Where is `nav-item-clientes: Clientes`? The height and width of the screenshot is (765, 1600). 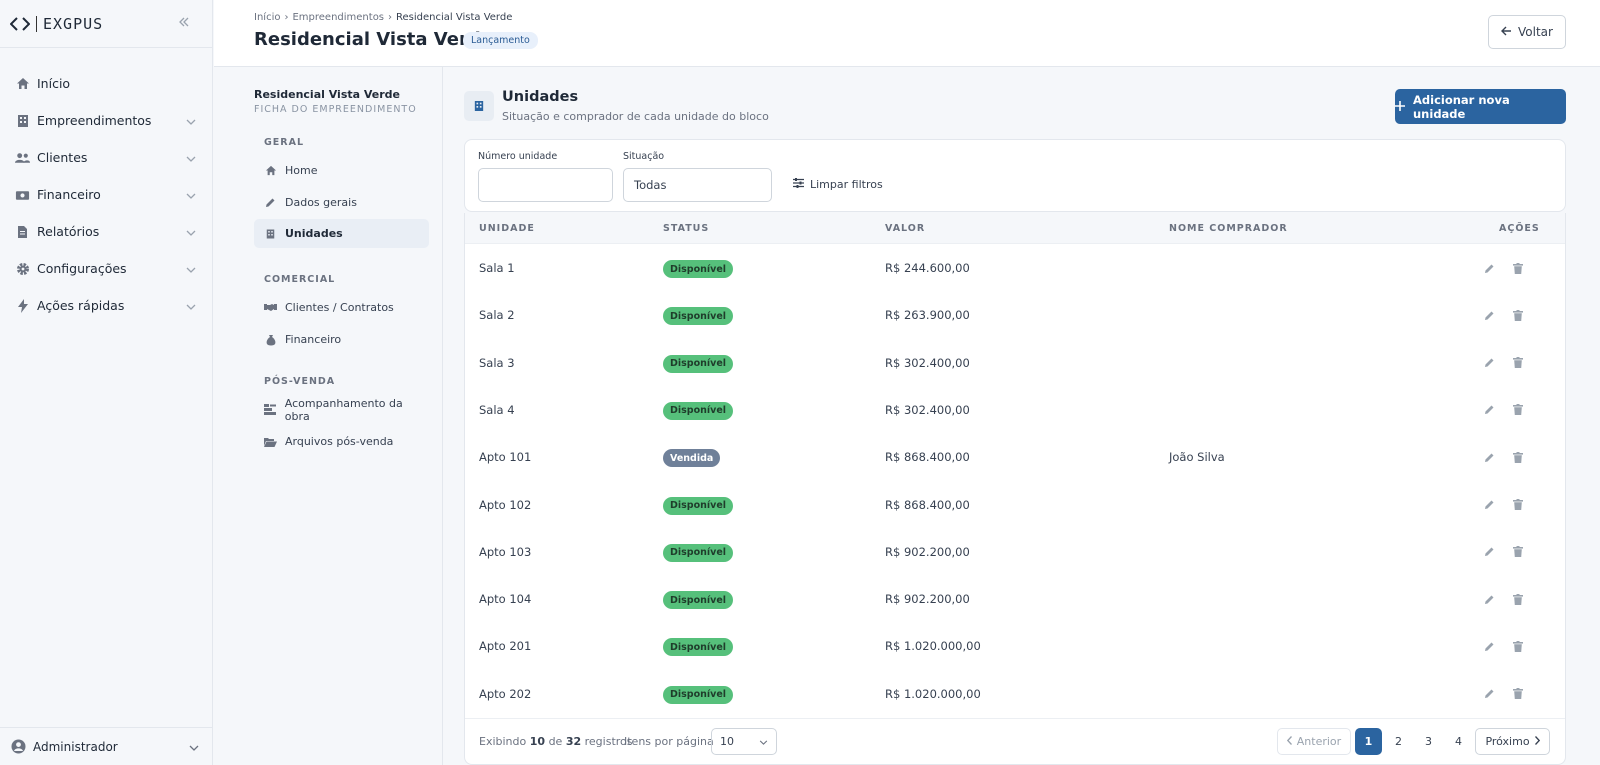
nav-item-clientes: Clientes is located at coordinates (106, 157).